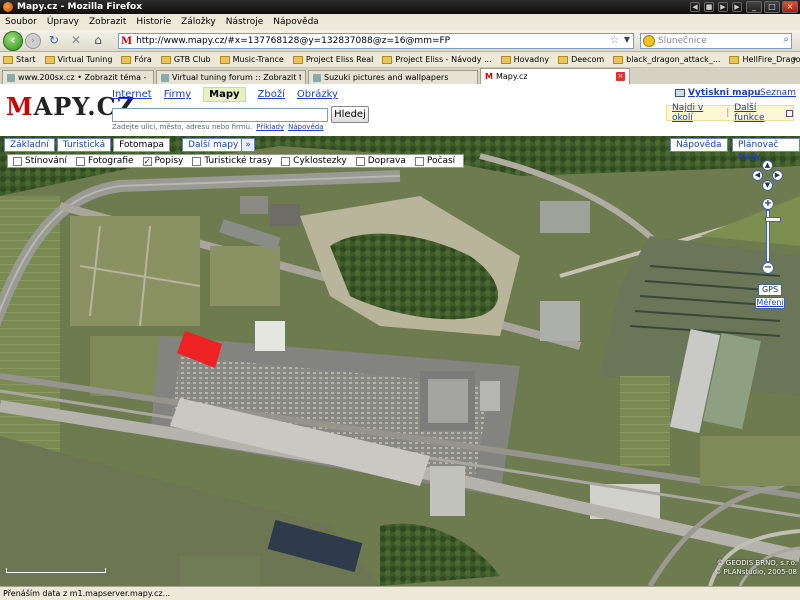 The image size is (800, 600). I want to click on site-navigation: Internet Firmy Mapy Zboží Obrázky, so click(231, 94).